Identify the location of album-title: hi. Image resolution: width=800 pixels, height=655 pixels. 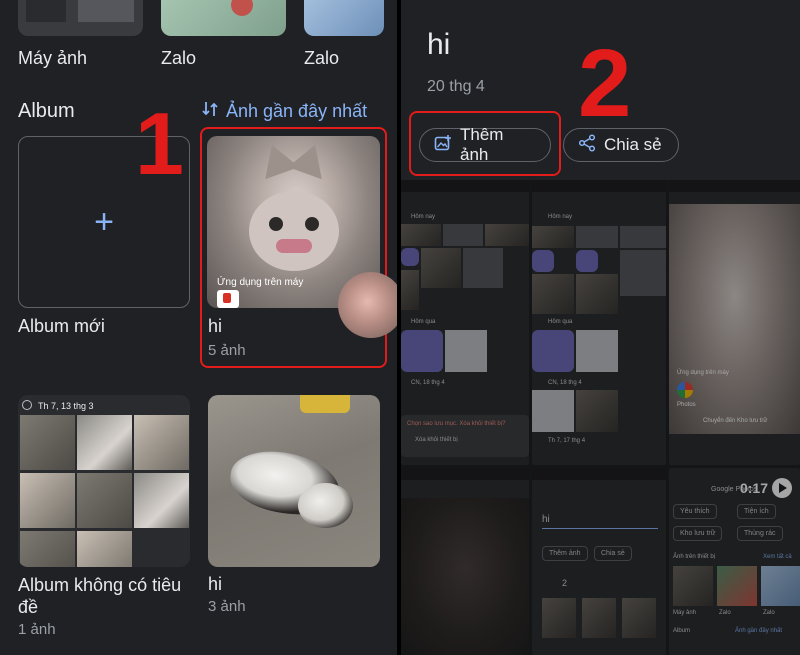
(439, 44).